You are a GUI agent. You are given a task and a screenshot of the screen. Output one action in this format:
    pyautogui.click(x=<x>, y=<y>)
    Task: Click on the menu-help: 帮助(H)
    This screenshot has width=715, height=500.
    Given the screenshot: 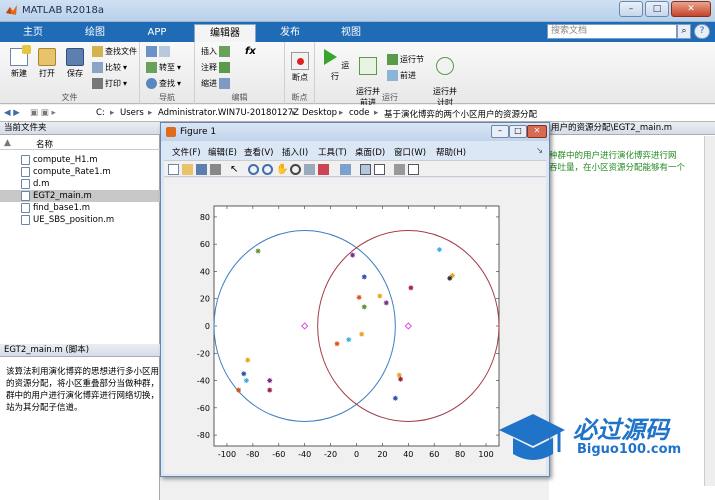 What is the action you would take?
    pyautogui.click(x=451, y=152)
    